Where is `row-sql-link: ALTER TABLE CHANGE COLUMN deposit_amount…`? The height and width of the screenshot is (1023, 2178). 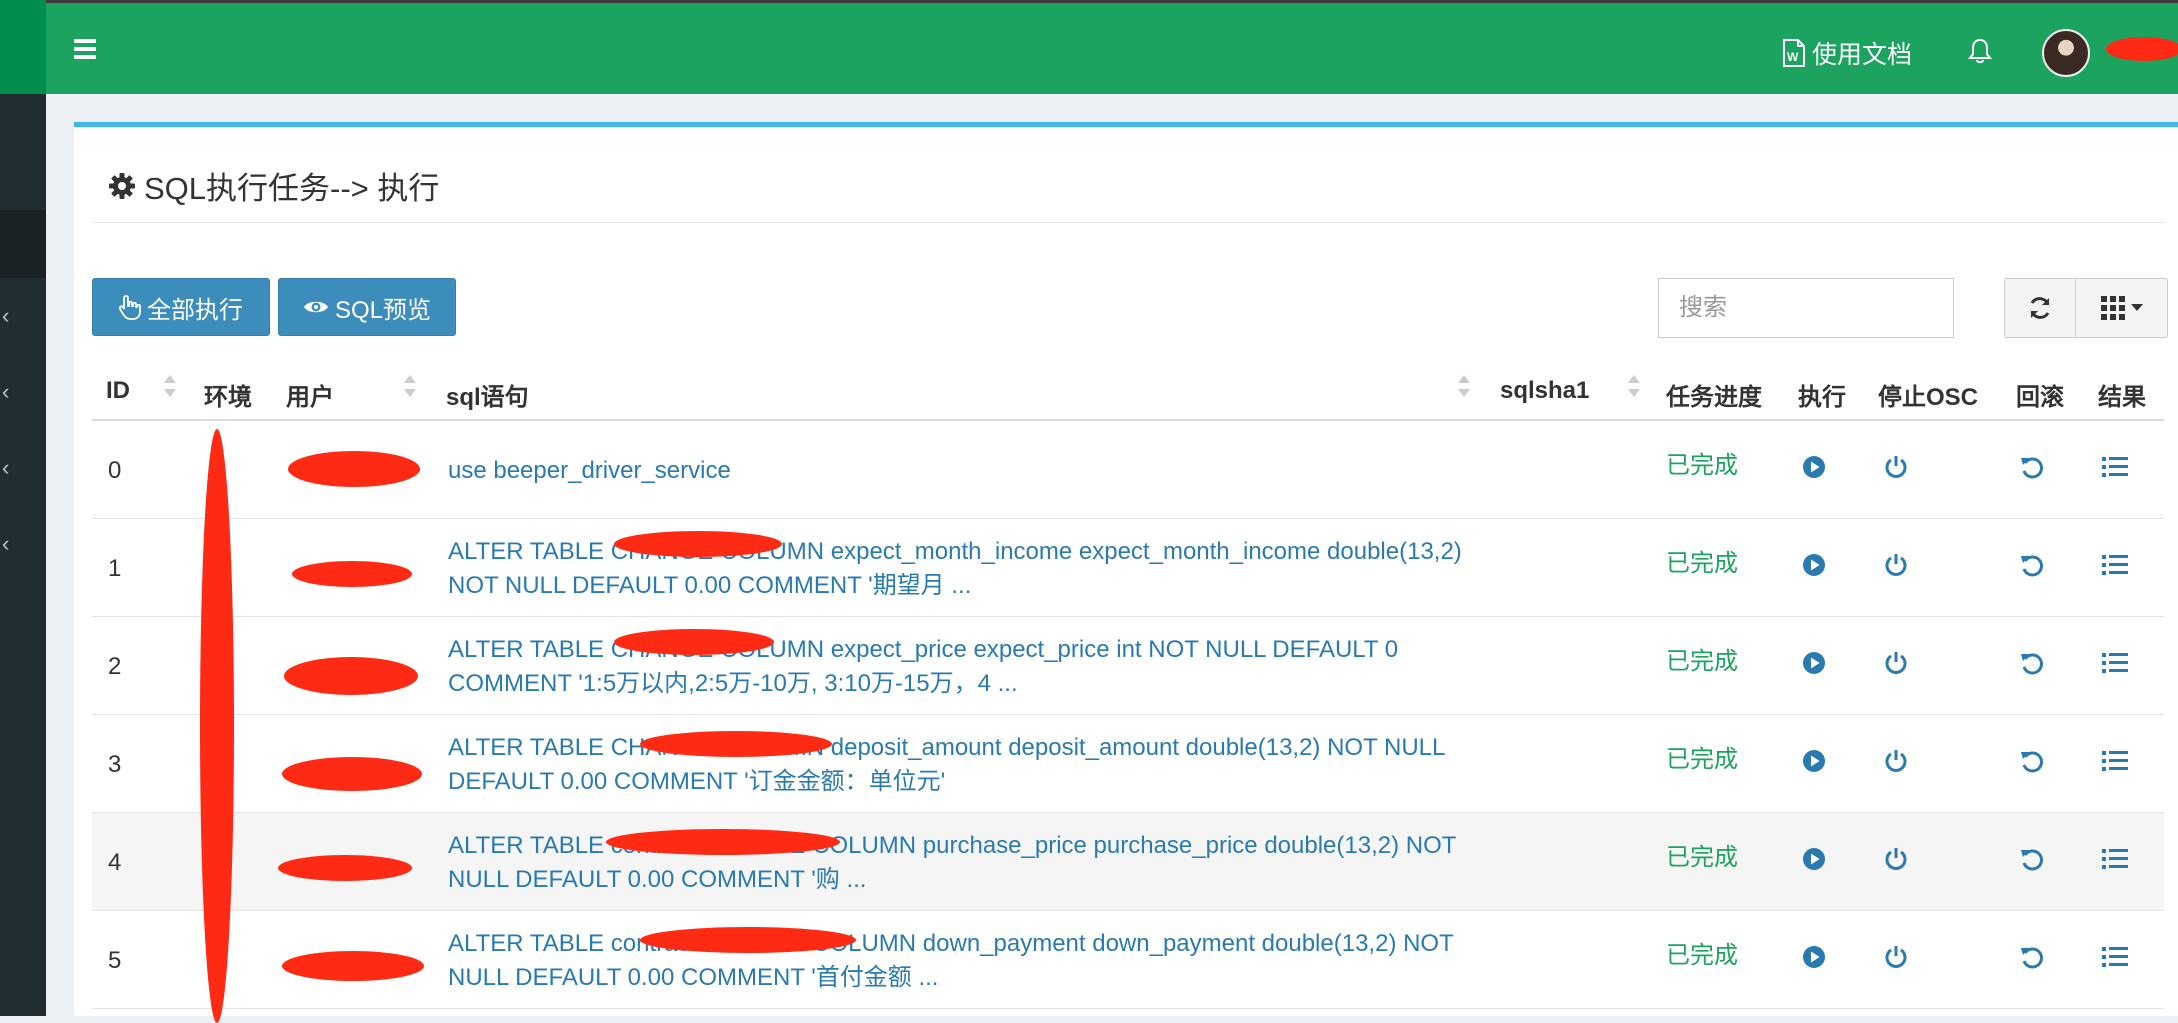
row-sql-link: ALTER TABLE CHANGE COLUMN deposit_amount… is located at coordinates (958, 765).